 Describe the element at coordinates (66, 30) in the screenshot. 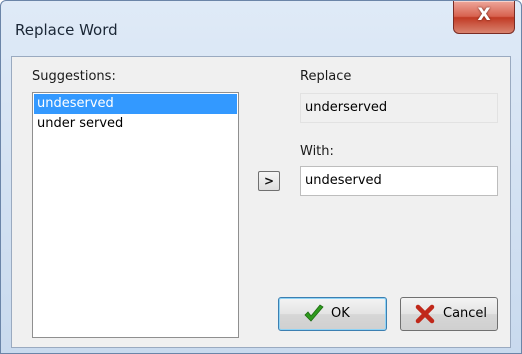

I see `window-title: Replace Word` at that location.